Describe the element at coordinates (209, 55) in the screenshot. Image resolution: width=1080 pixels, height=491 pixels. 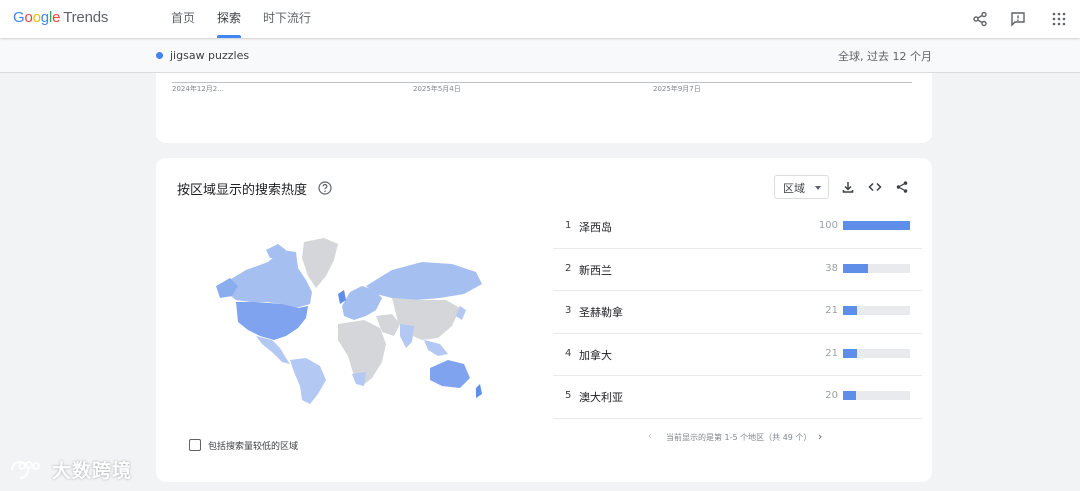
I see `search-term: jigsaw puzzles` at that location.